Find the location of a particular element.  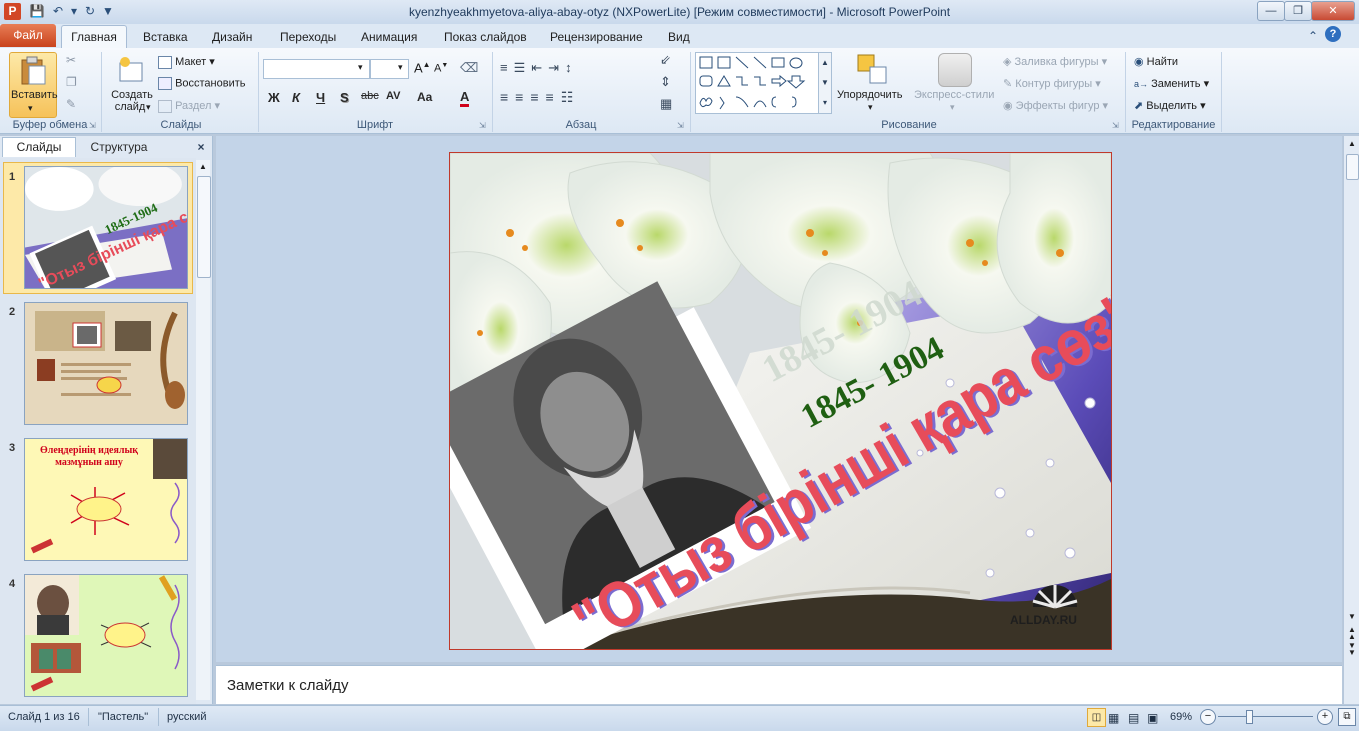

editor-scrollbar: ▲ ▼ ▲ ▲ ▼ ▼ is located at coordinates (1351, 420).